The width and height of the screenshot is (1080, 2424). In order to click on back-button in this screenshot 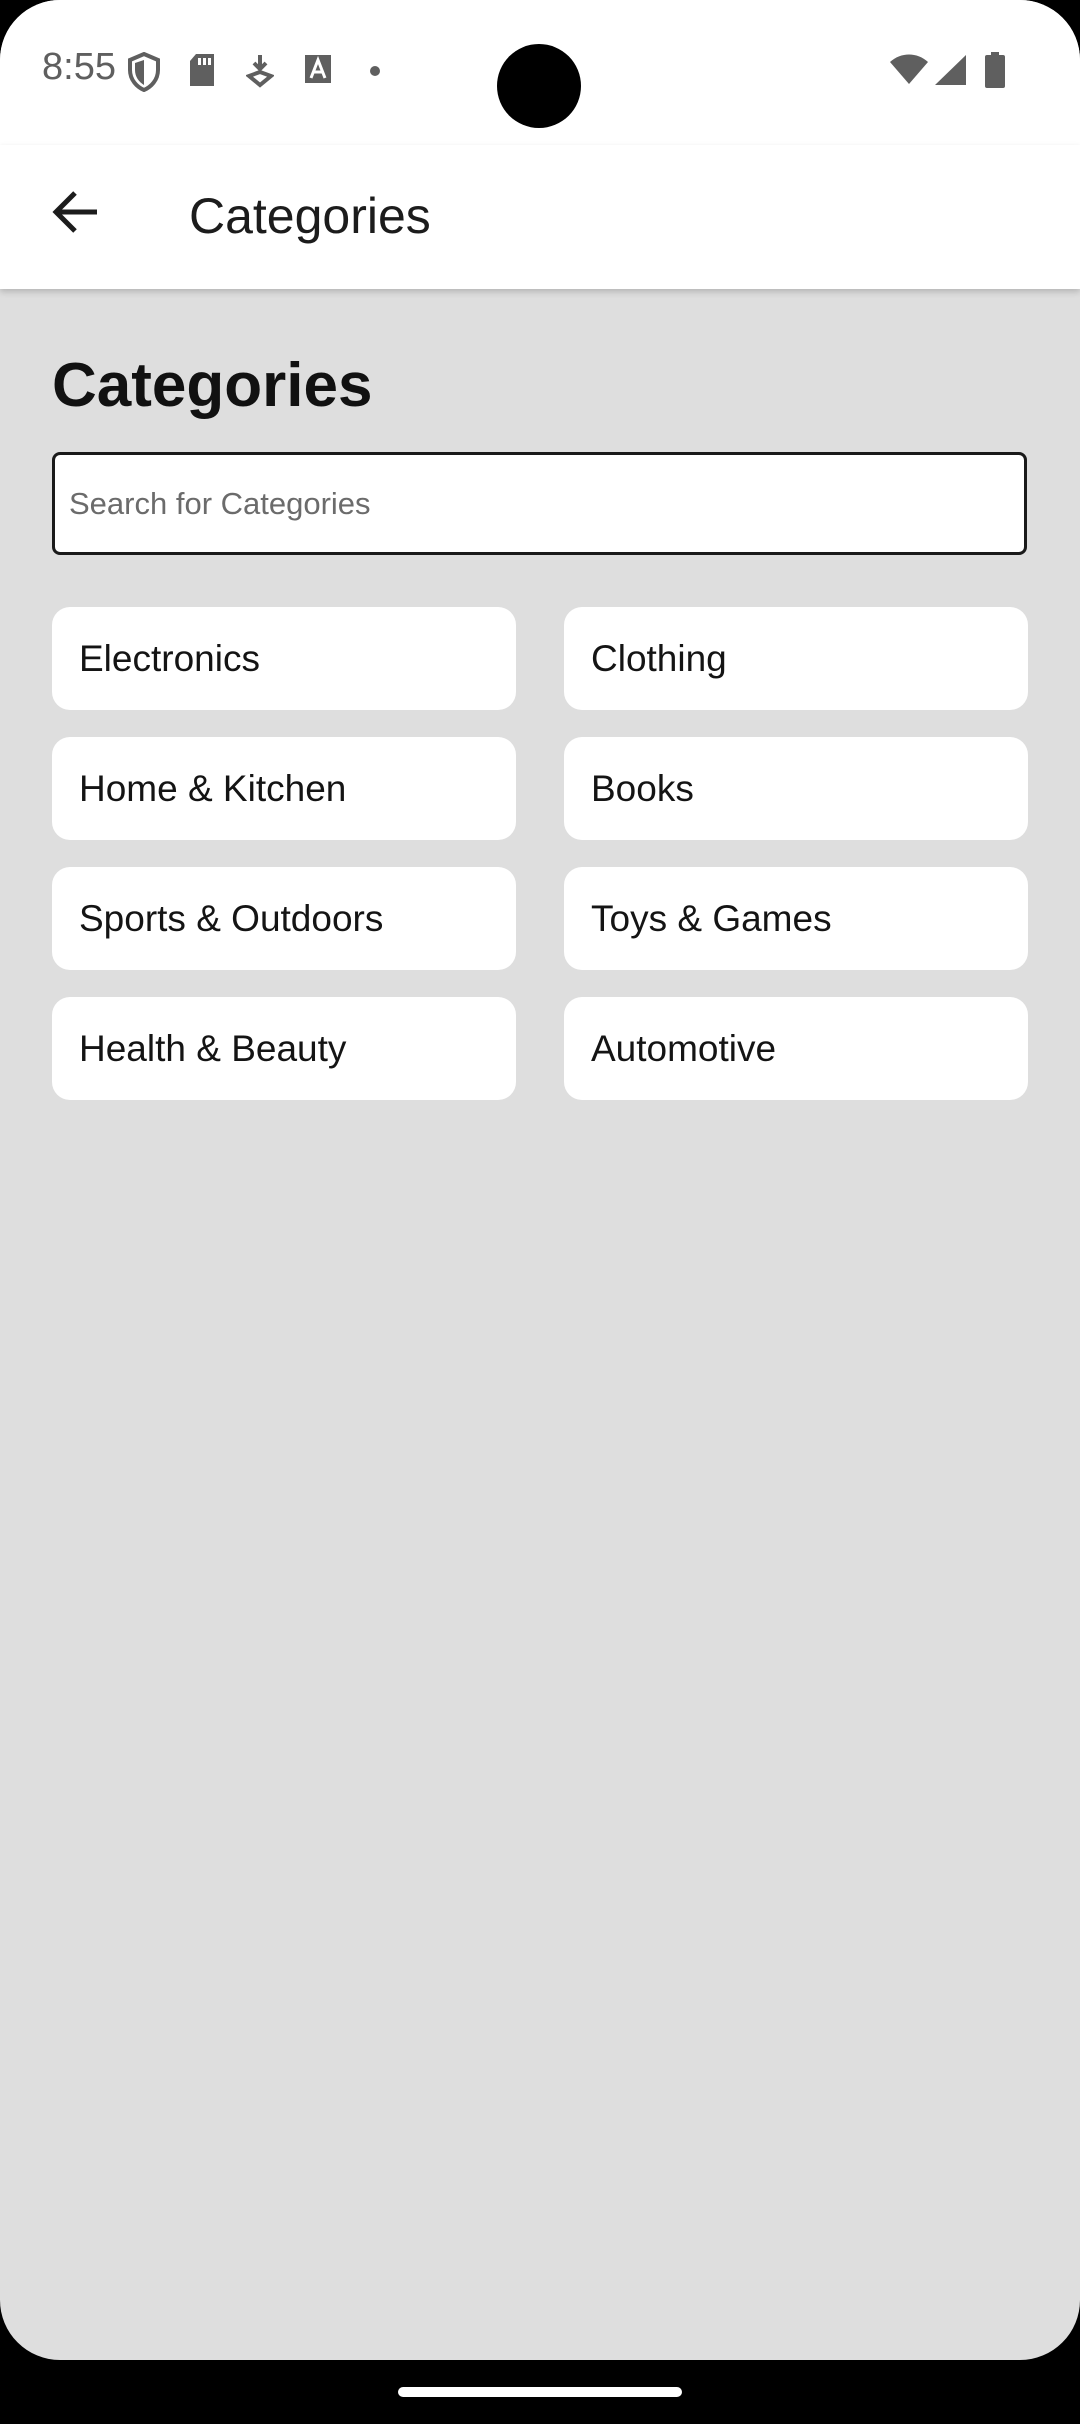, I will do `click(75, 214)`.